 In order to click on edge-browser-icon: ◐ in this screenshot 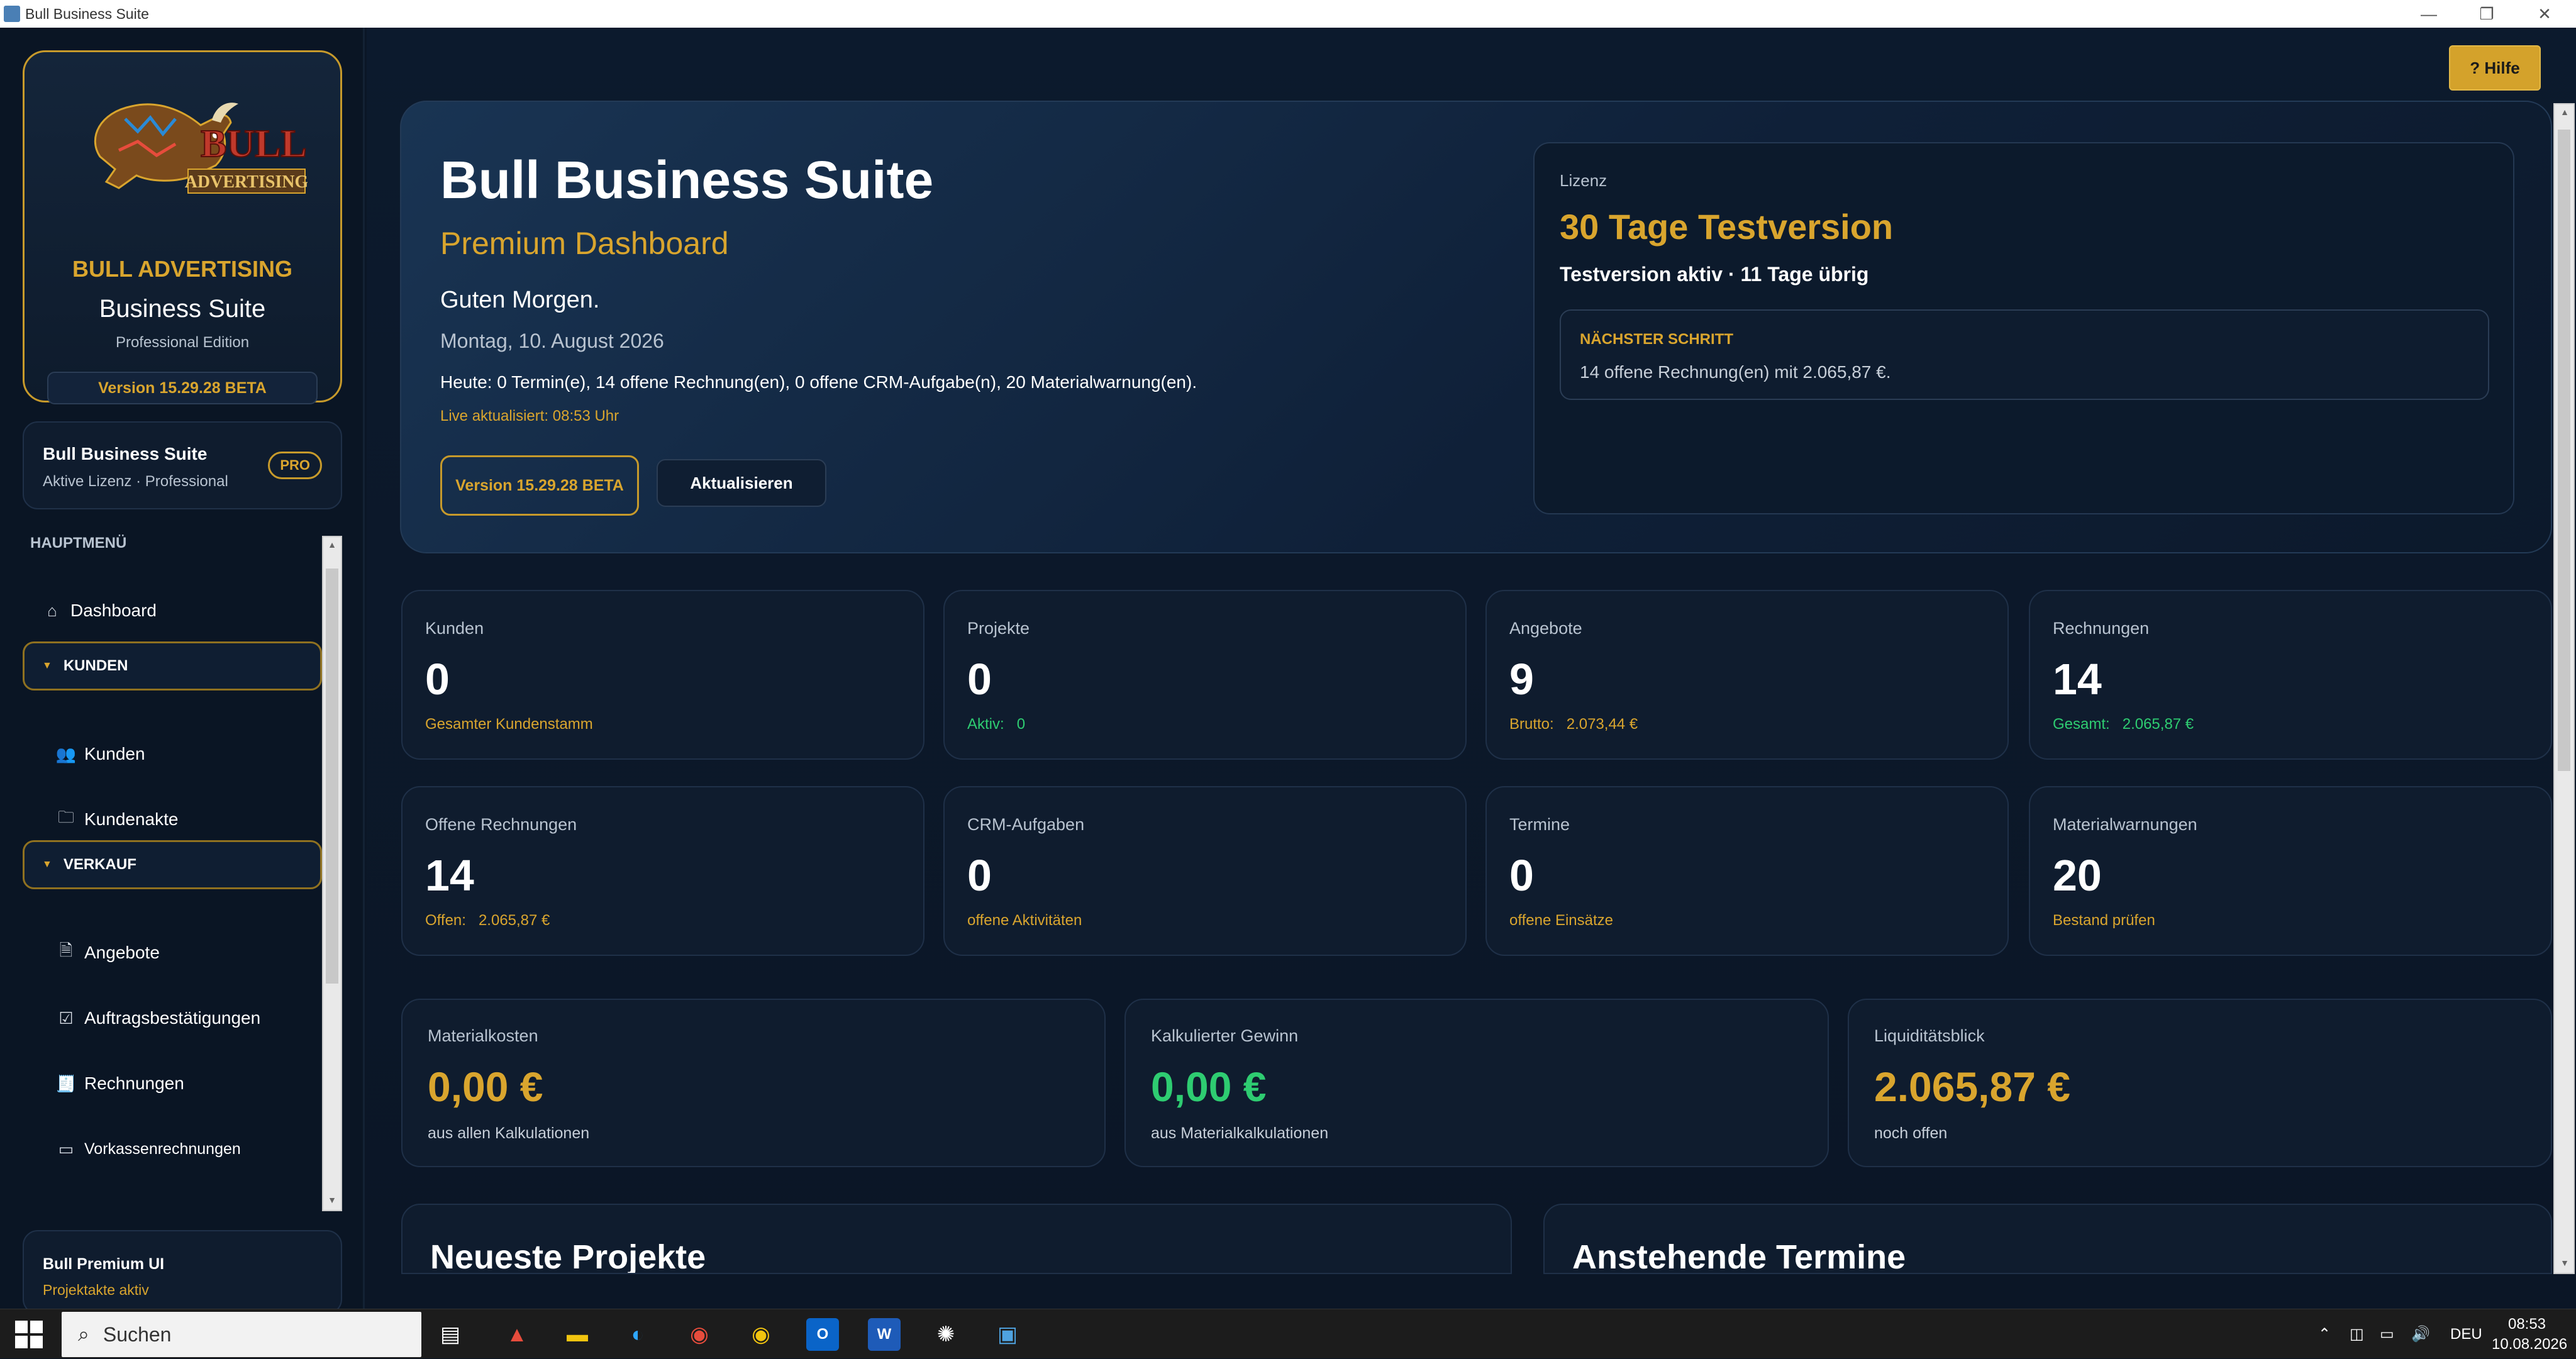, I will do `click(637, 1334)`.